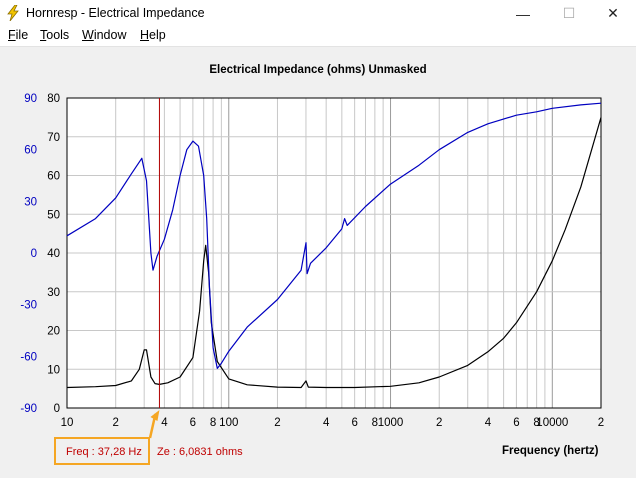  I want to click on x-tick-label: 10000, so click(552, 423).